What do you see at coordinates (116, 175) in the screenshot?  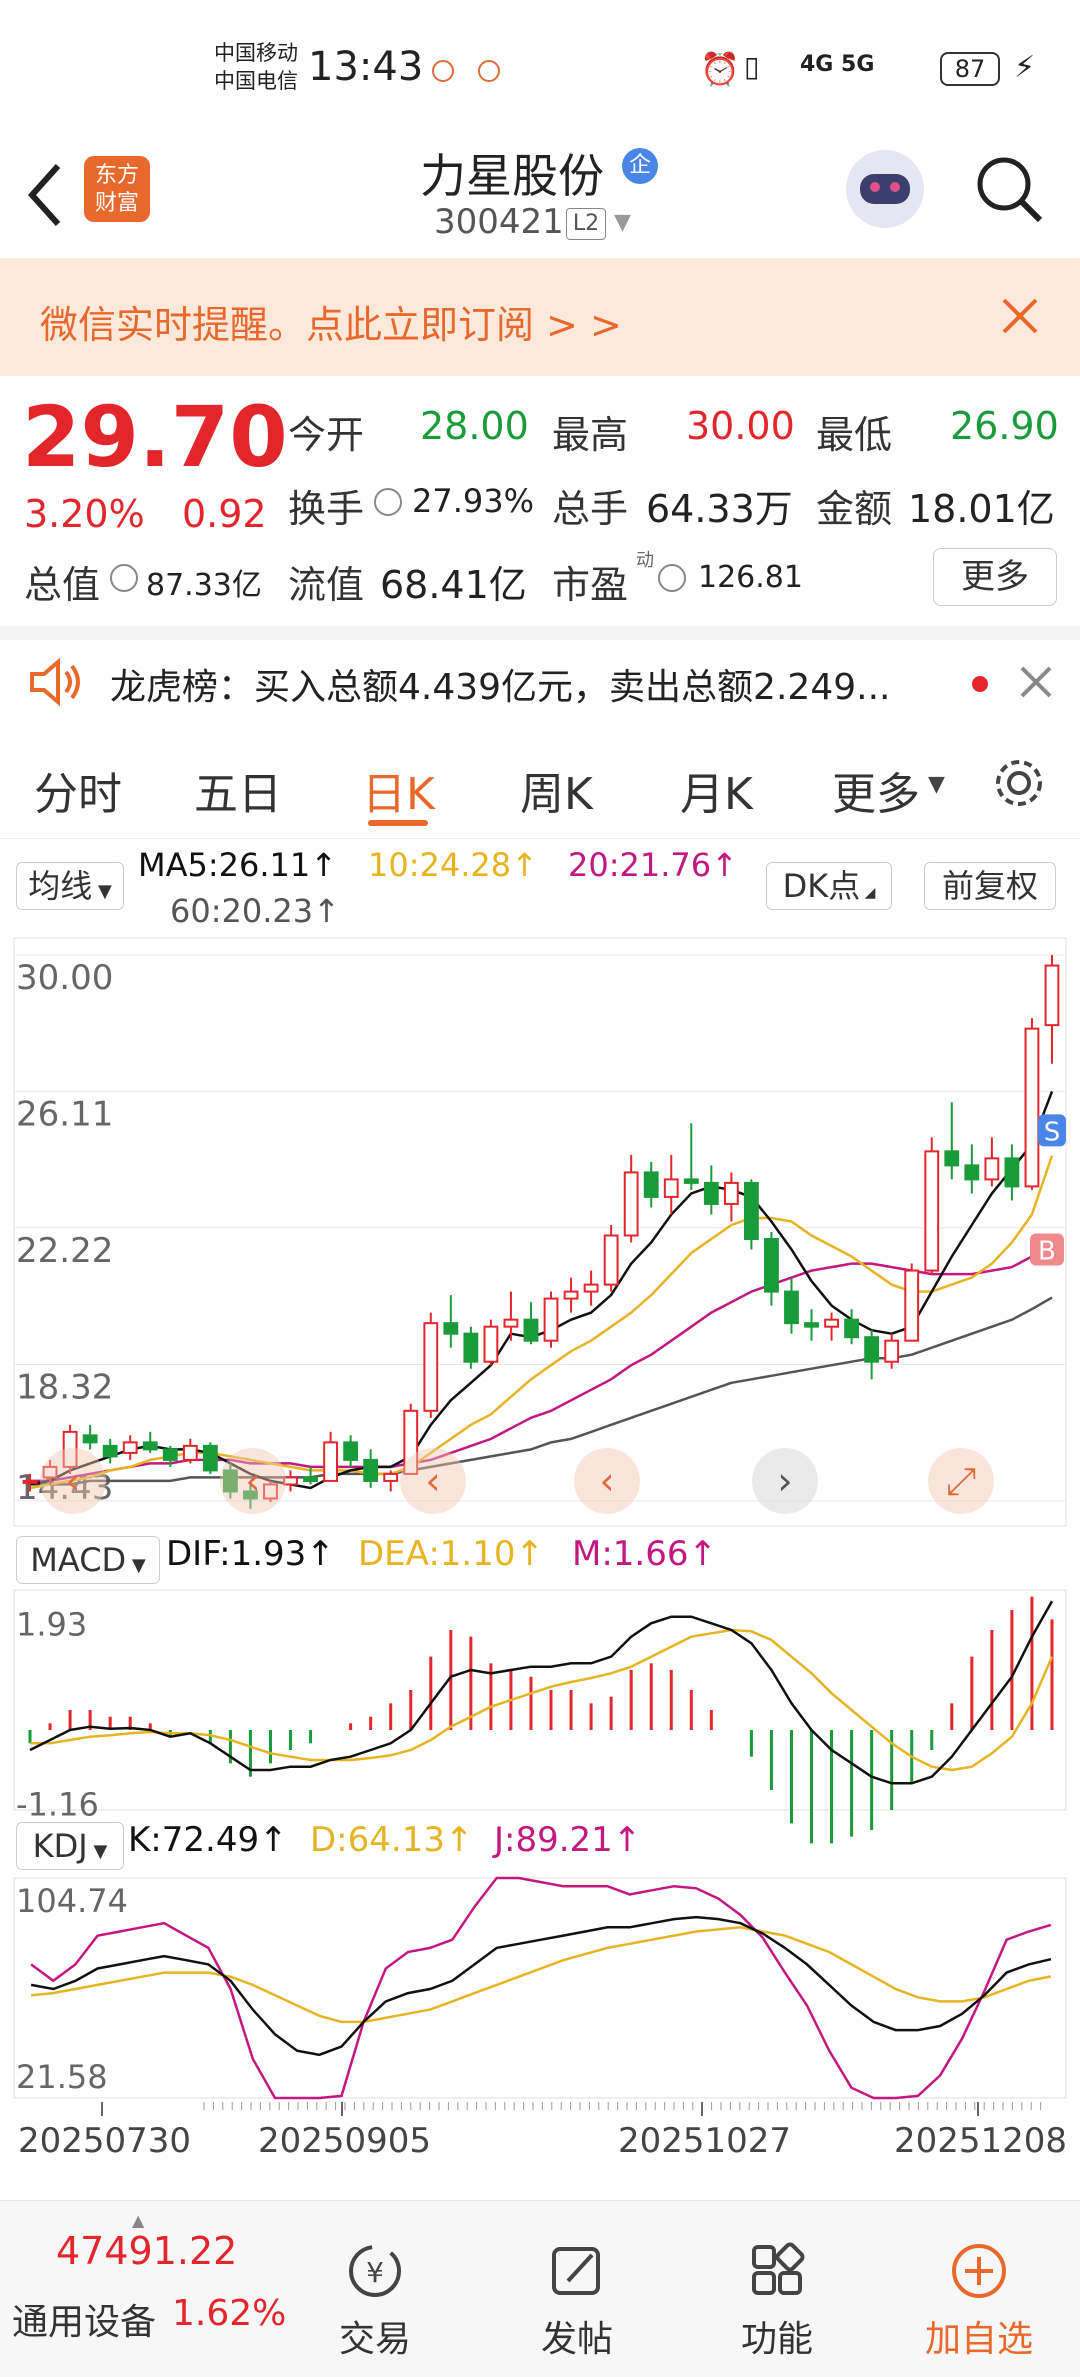 I see `logo-text-1: 东方` at bounding box center [116, 175].